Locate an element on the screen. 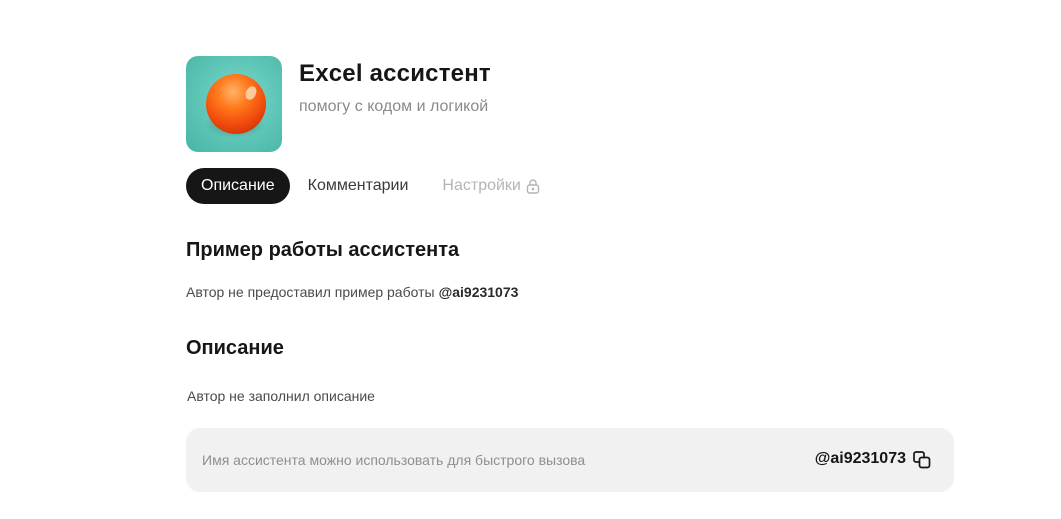  author-handle: @ai9231073 is located at coordinates (478, 292).